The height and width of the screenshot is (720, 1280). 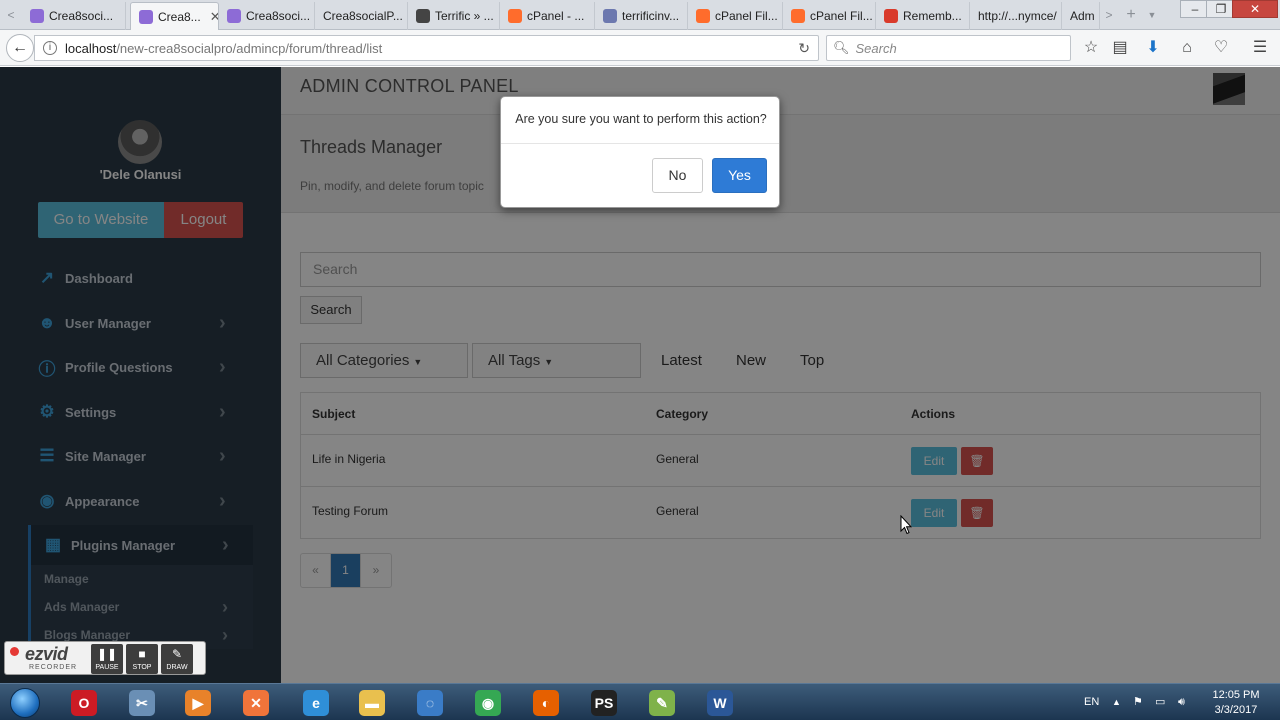 I want to click on search-icon: 🔍︎, so click(x=841, y=47).